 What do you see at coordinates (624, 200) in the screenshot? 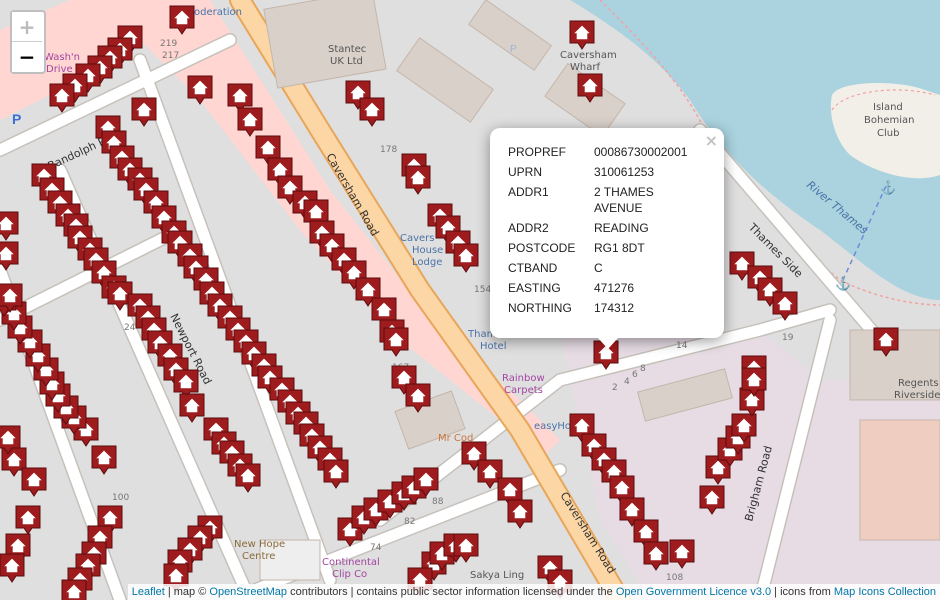
I see `popup-value: 2 THAMES AVENUE` at bounding box center [624, 200].